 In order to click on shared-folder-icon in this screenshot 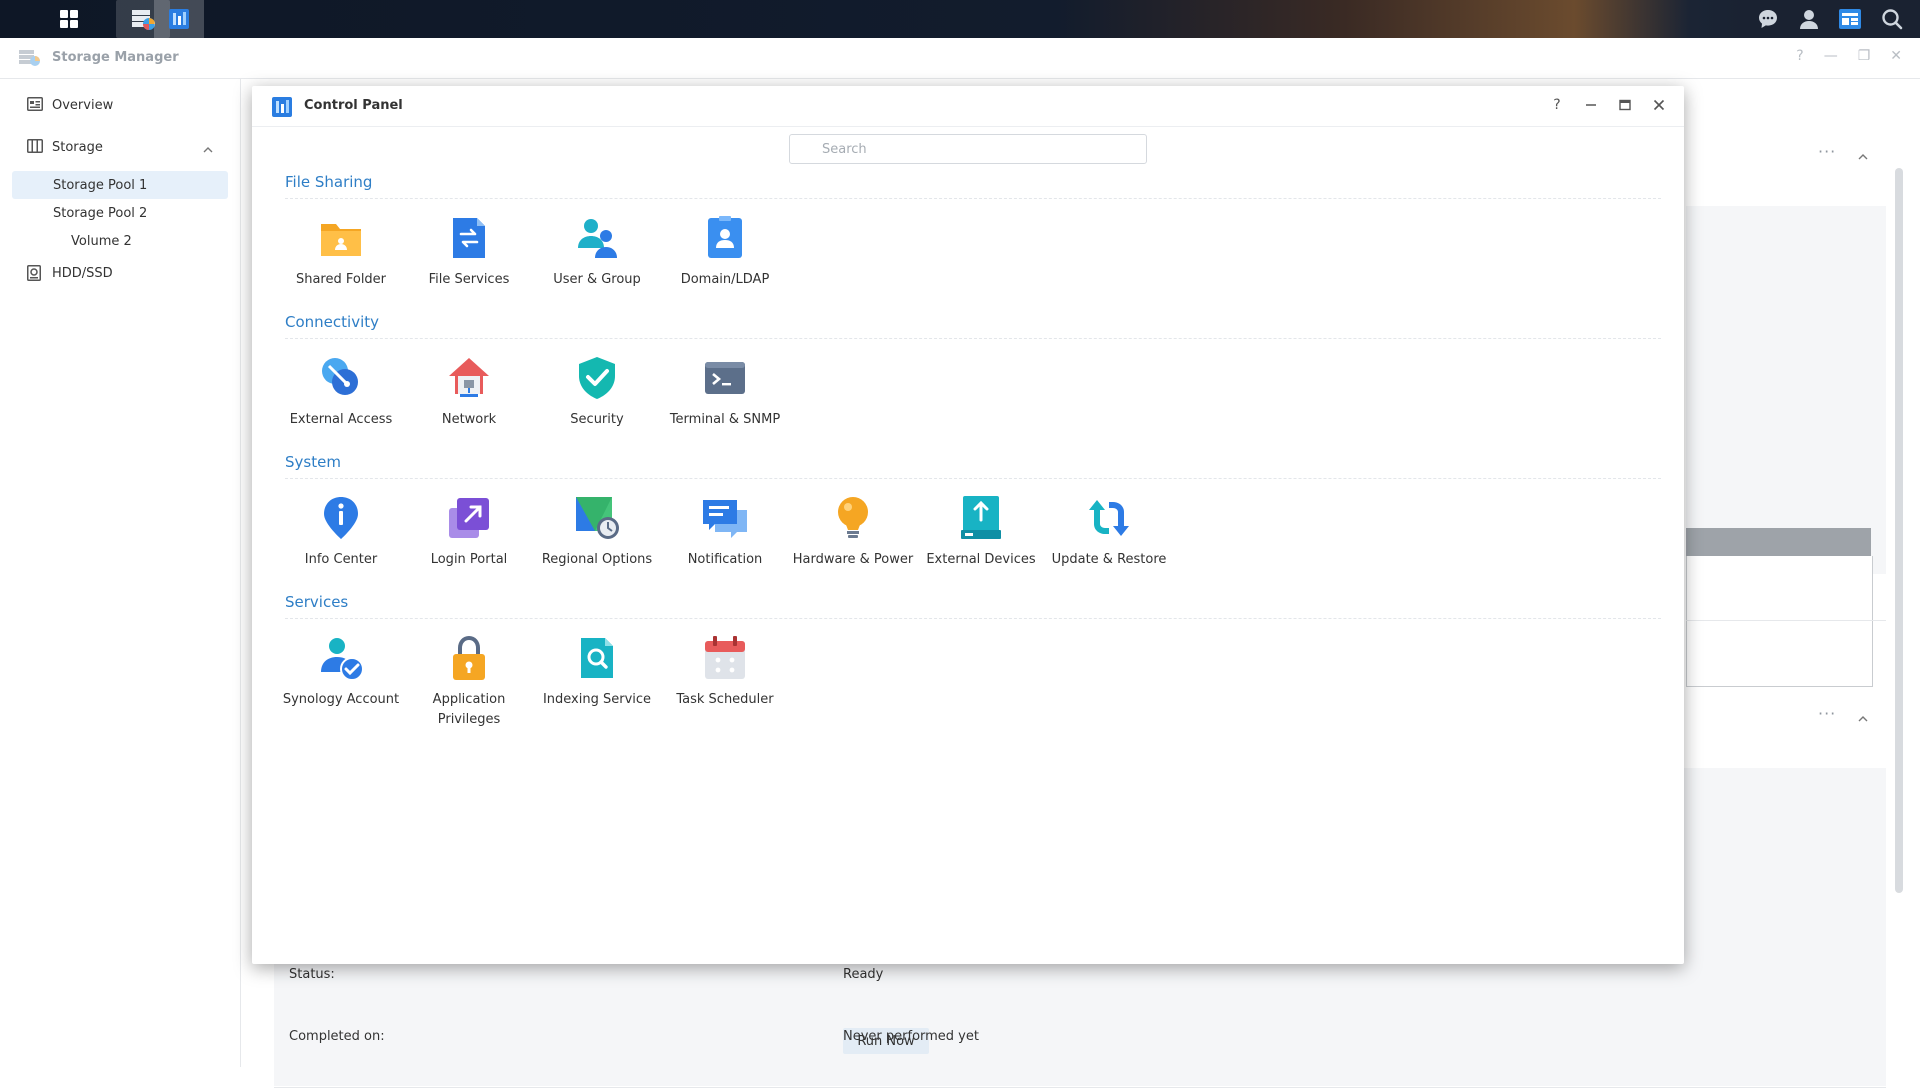, I will do `click(341, 240)`.